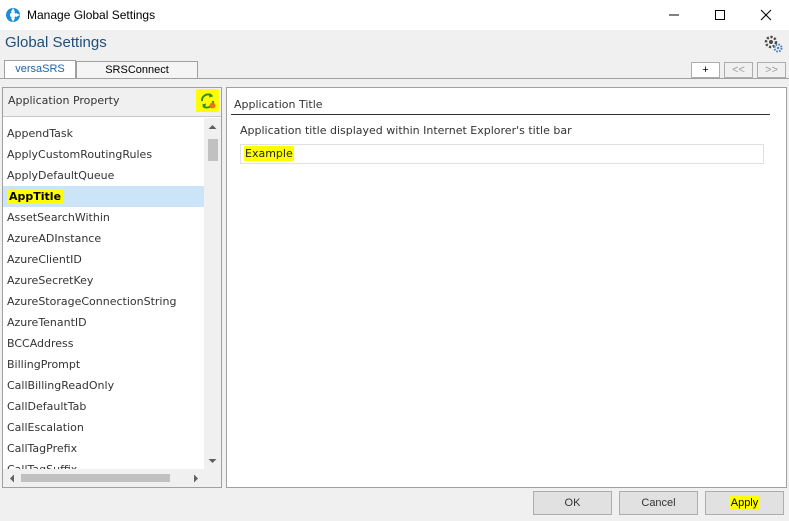  I want to click on vertical-scrollbar, so click(212, 293).